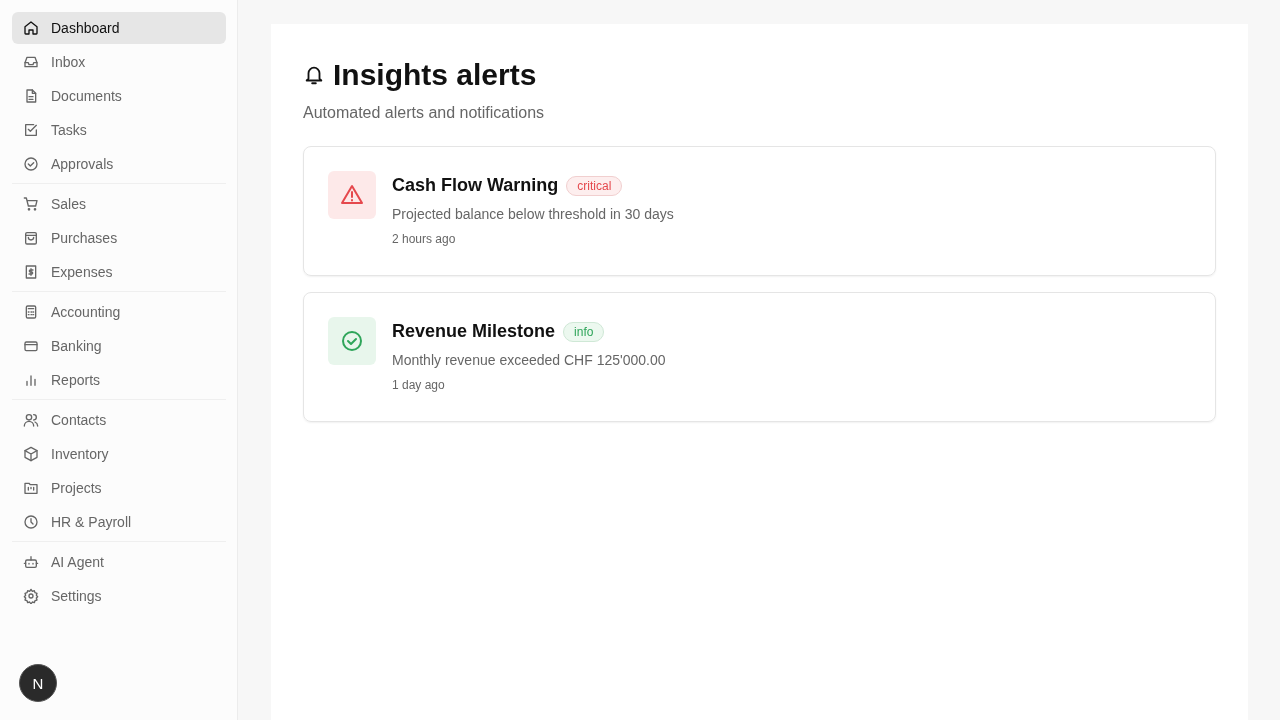 The width and height of the screenshot is (1280, 720). What do you see at coordinates (594, 185) in the screenshot?
I see `severity-badge: critical` at bounding box center [594, 185].